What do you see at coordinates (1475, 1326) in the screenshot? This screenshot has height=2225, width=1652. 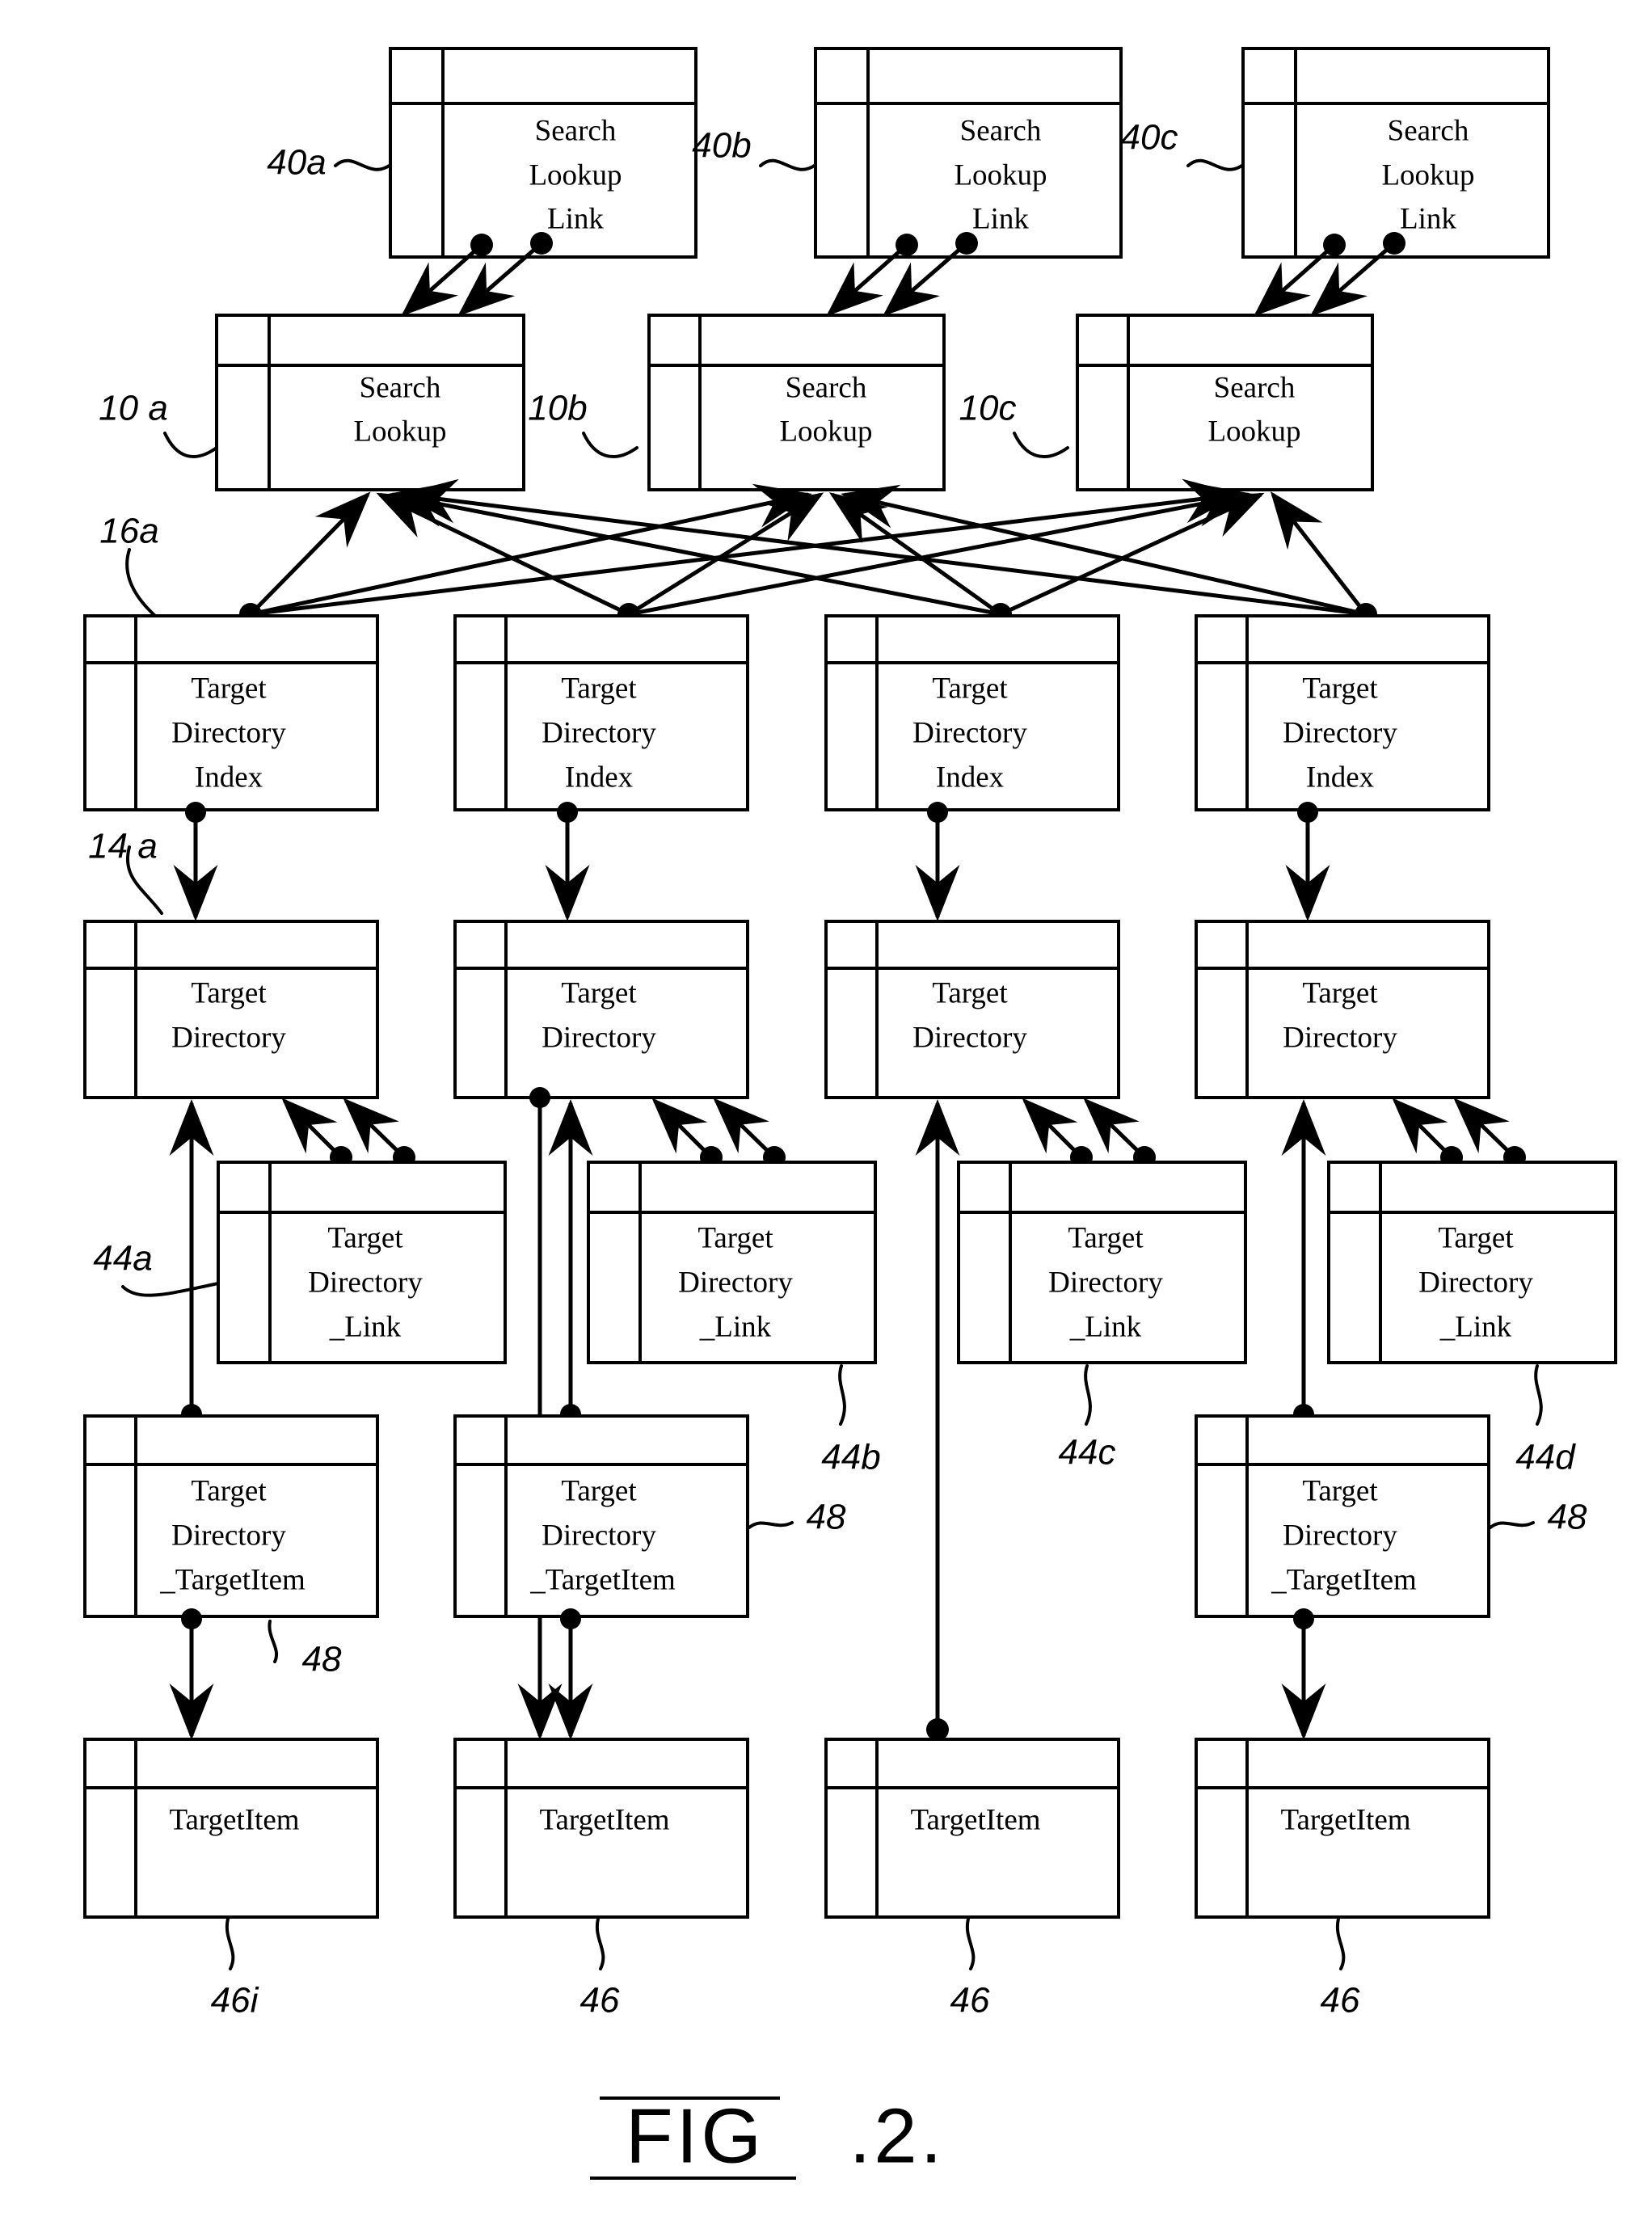 I see `box-label-line3: _Link` at bounding box center [1475, 1326].